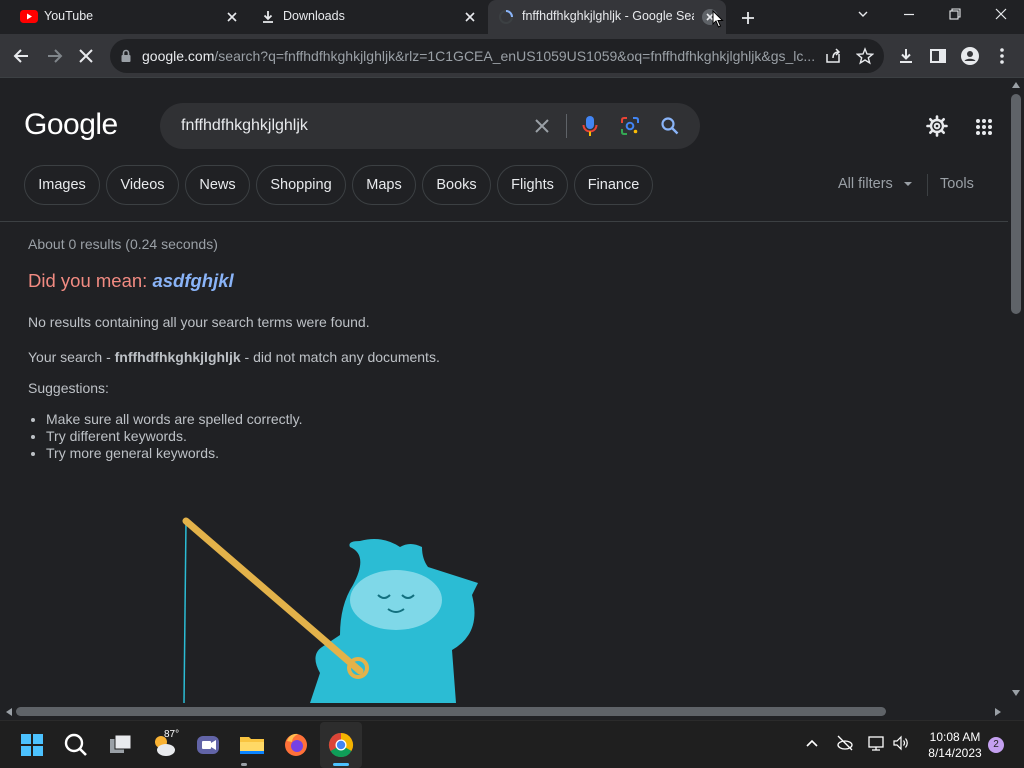 This screenshot has width=1024, height=768. Describe the element at coordinates (69, 16) in the screenshot. I see `tab-title: YouTube` at that location.